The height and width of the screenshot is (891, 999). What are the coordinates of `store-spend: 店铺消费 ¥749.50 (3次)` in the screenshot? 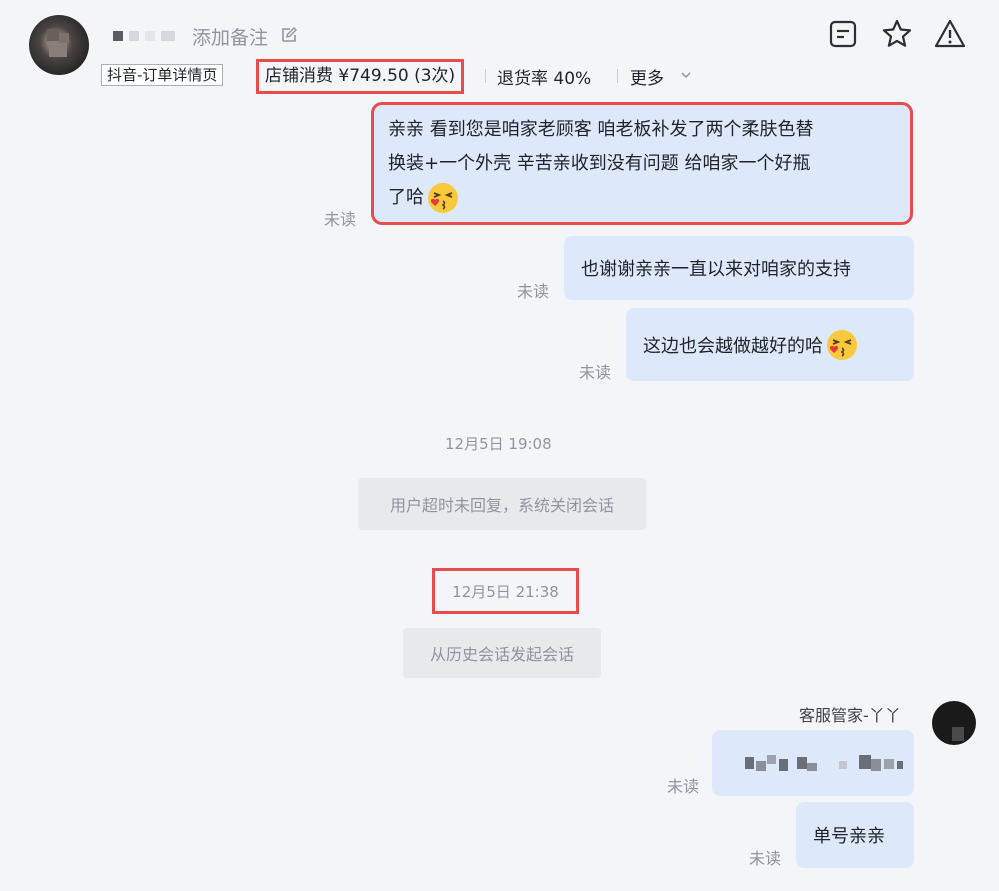 It's located at (360, 76).